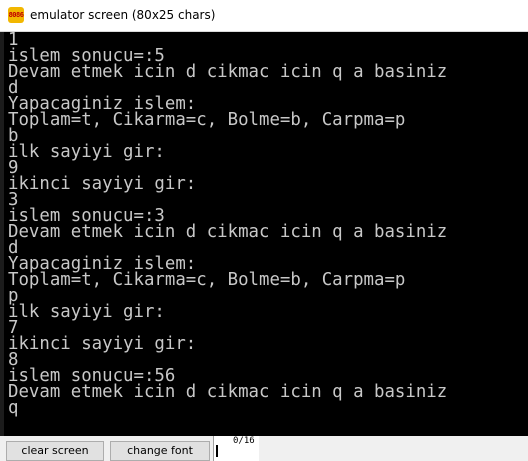  Describe the element at coordinates (13, 407) in the screenshot. I see `screen-line: q` at that location.